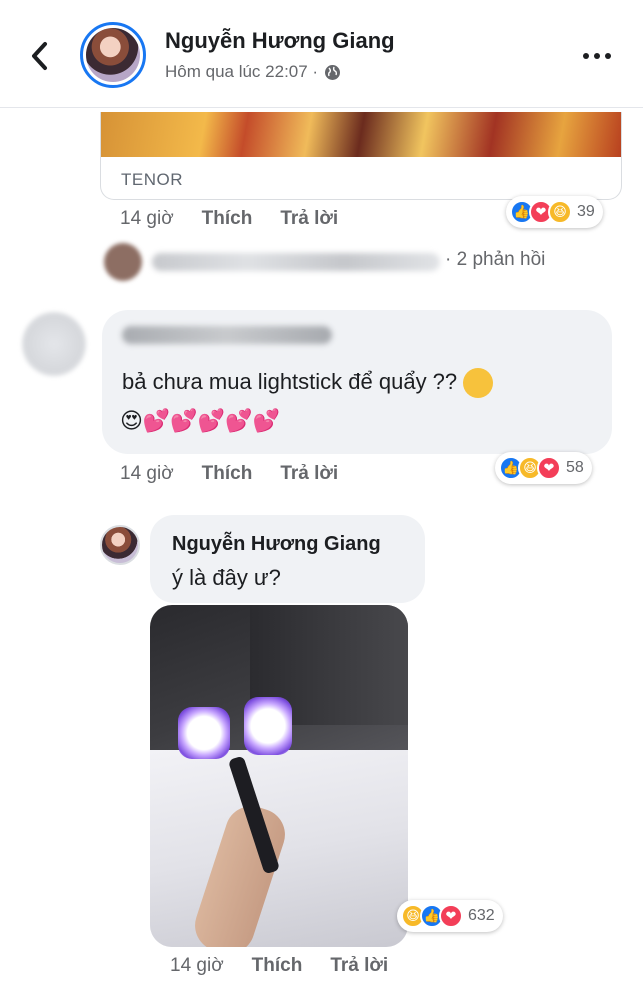 The height and width of the screenshot is (1000, 643). What do you see at coordinates (280, 41) in the screenshot?
I see `author-name: Nguyễn Hương Giang` at bounding box center [280, 41].